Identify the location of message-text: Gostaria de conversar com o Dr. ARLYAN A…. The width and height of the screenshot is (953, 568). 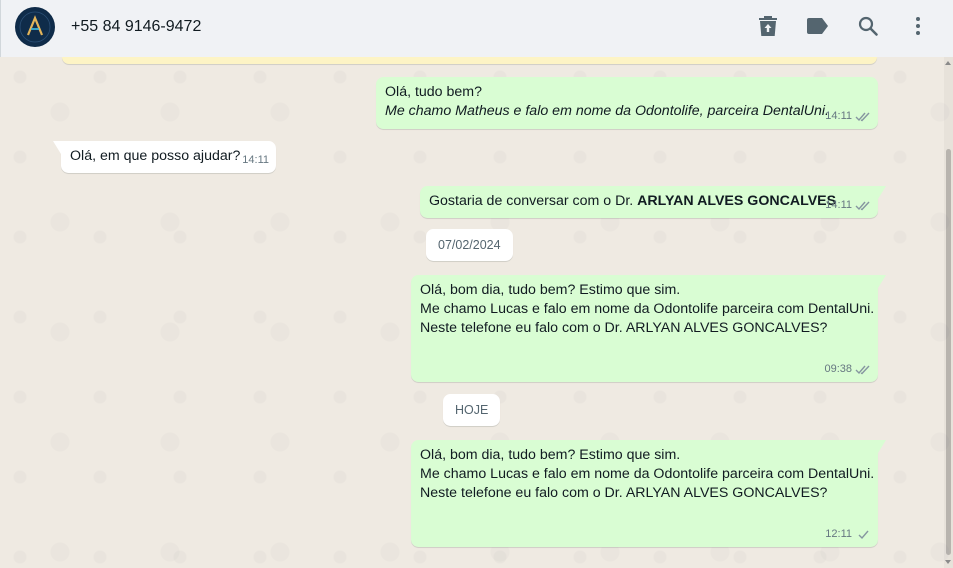
(649, 201).